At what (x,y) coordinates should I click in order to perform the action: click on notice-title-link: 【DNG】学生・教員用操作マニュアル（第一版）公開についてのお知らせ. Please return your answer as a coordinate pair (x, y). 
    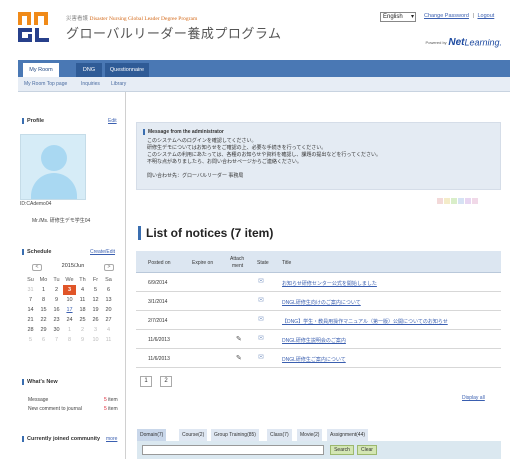
    Looking at the image, I should click on (365, 321).